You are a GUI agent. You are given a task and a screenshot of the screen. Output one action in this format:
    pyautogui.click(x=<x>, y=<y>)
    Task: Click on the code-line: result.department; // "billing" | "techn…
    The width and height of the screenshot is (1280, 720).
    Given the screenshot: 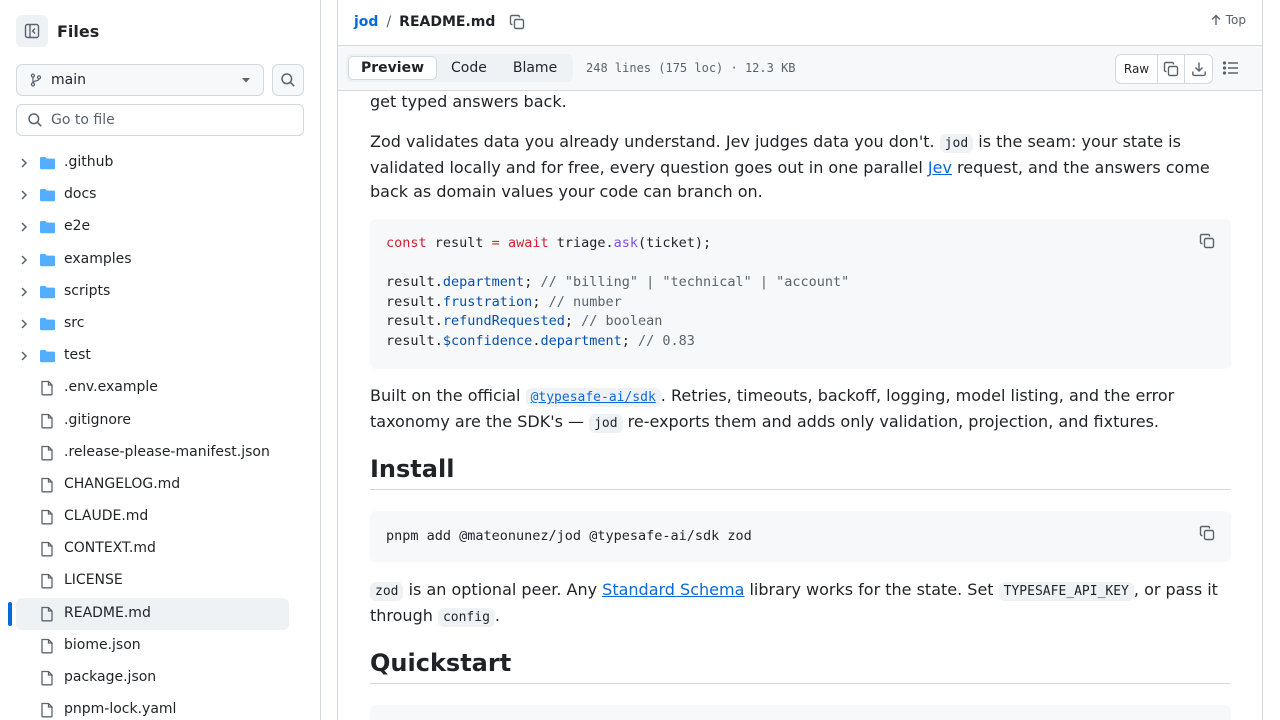 What is the action you would take?
    pyautogui.click(x=617, y=282)
    